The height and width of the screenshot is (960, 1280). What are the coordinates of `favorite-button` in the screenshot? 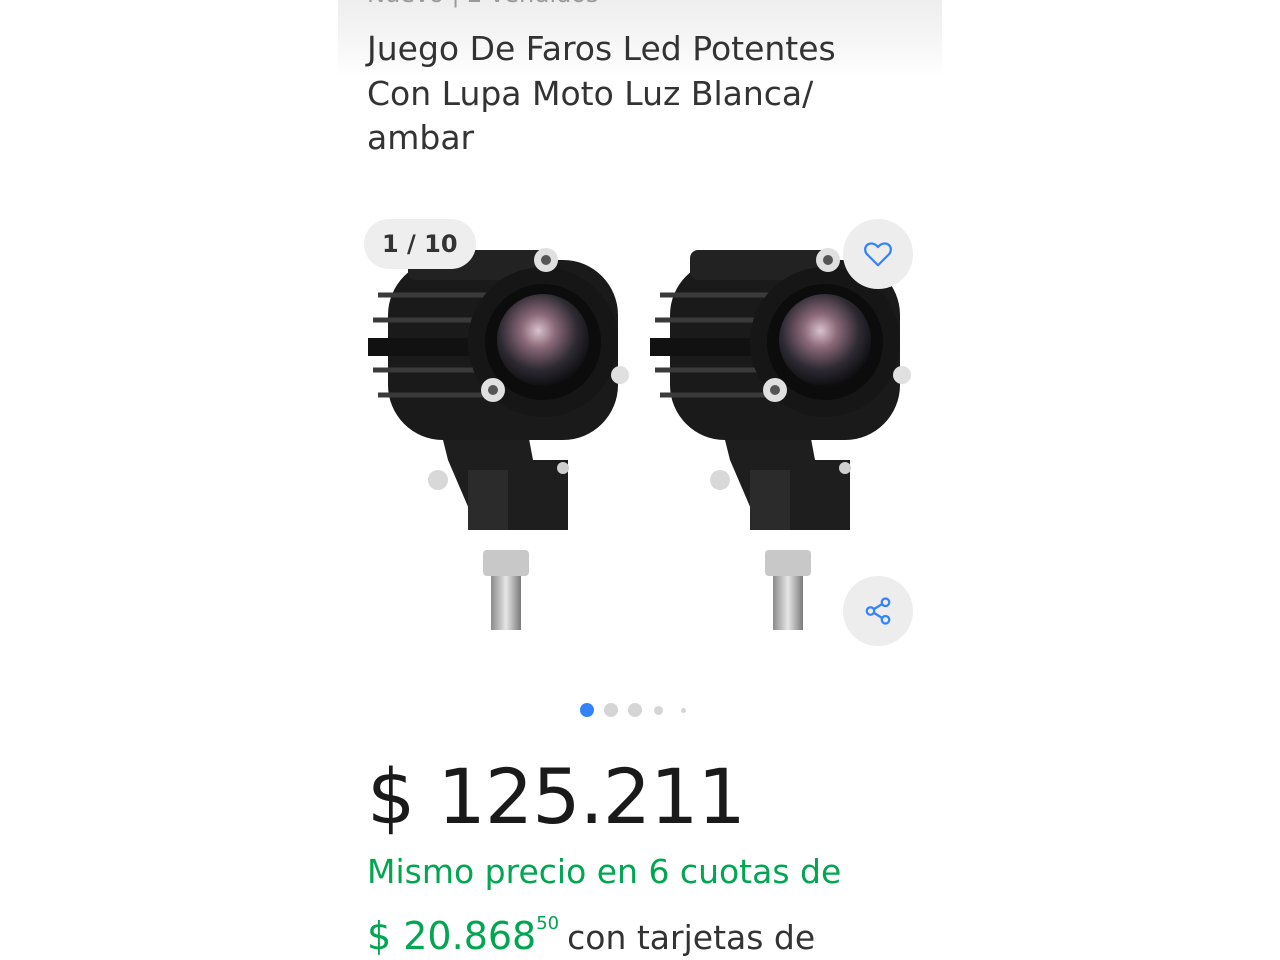 It's located at (878, 254).